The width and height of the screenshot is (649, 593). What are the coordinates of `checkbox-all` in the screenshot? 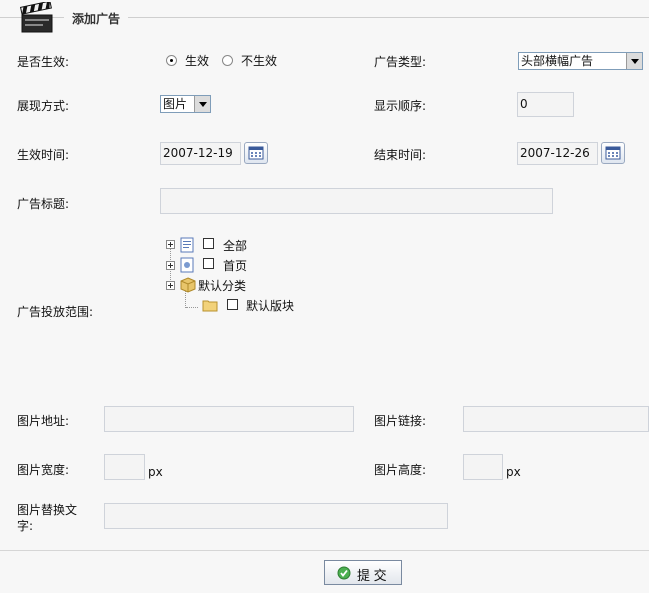 It's located at (208, 243).